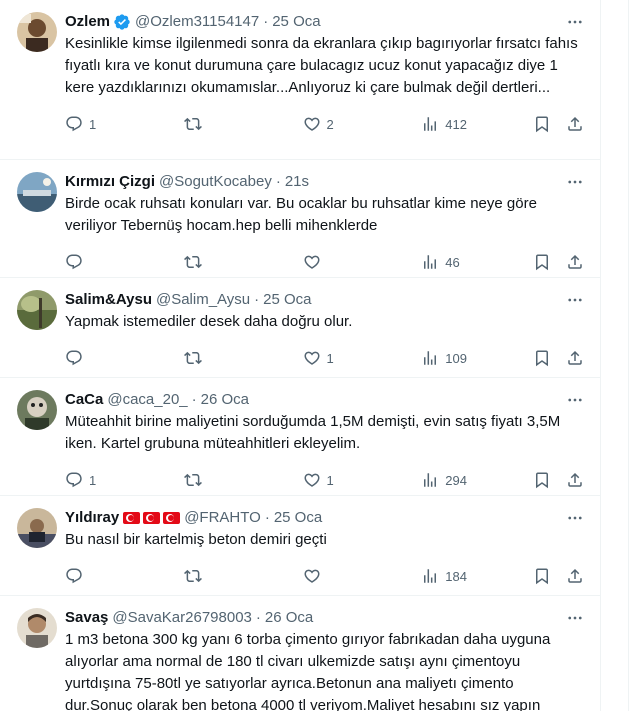 The width and height of the screenshot is (635, 711). What do you see at coordinates (172, 518) in the screenshot?
I see `turkey-flag-icon` at bounding box center [172, 518].